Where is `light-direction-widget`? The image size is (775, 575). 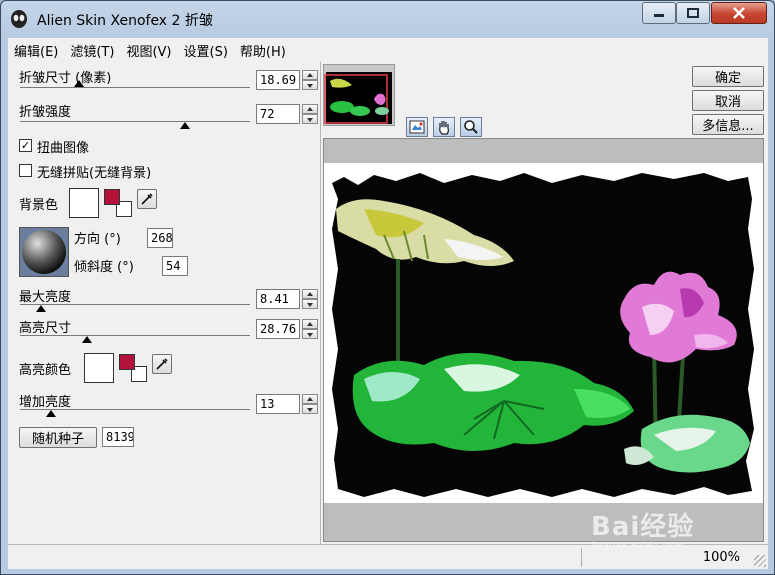 light-direction-widget is located at coordinates (44, 252).